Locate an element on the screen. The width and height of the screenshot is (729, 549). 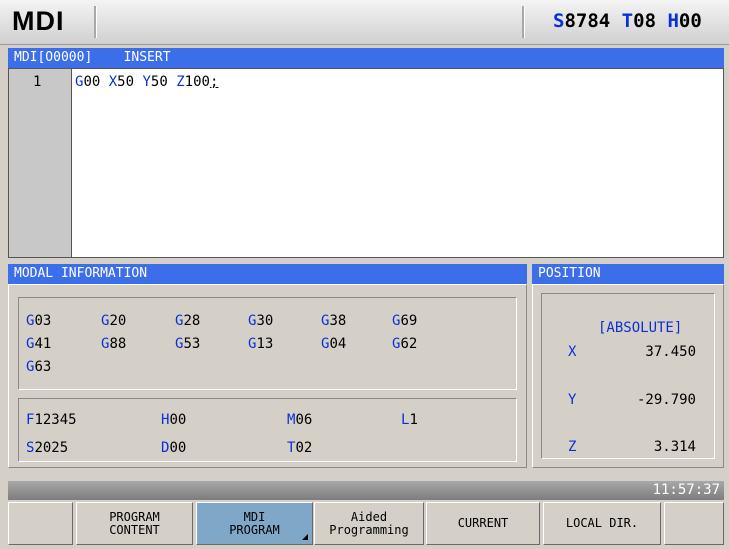
modal-gcode: G88 is located at coordinates (114, 344).